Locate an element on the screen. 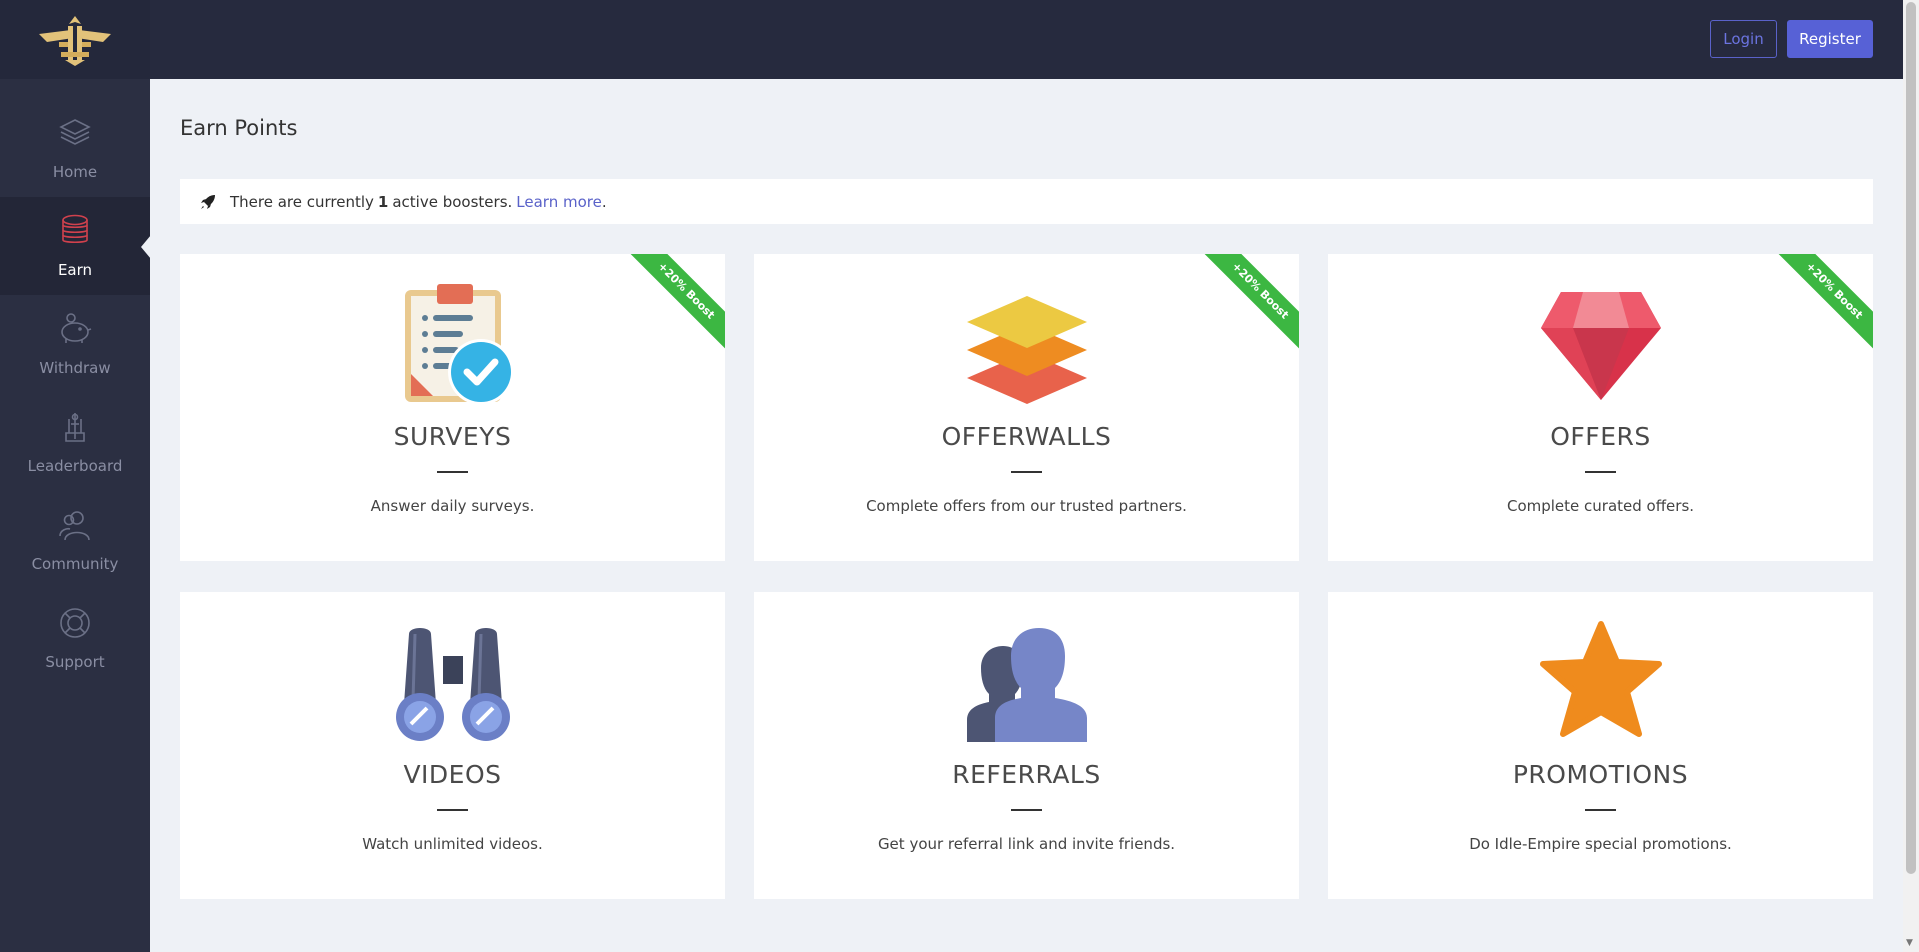  sidebar-item-label: Home is located at coordinates (75, 172).